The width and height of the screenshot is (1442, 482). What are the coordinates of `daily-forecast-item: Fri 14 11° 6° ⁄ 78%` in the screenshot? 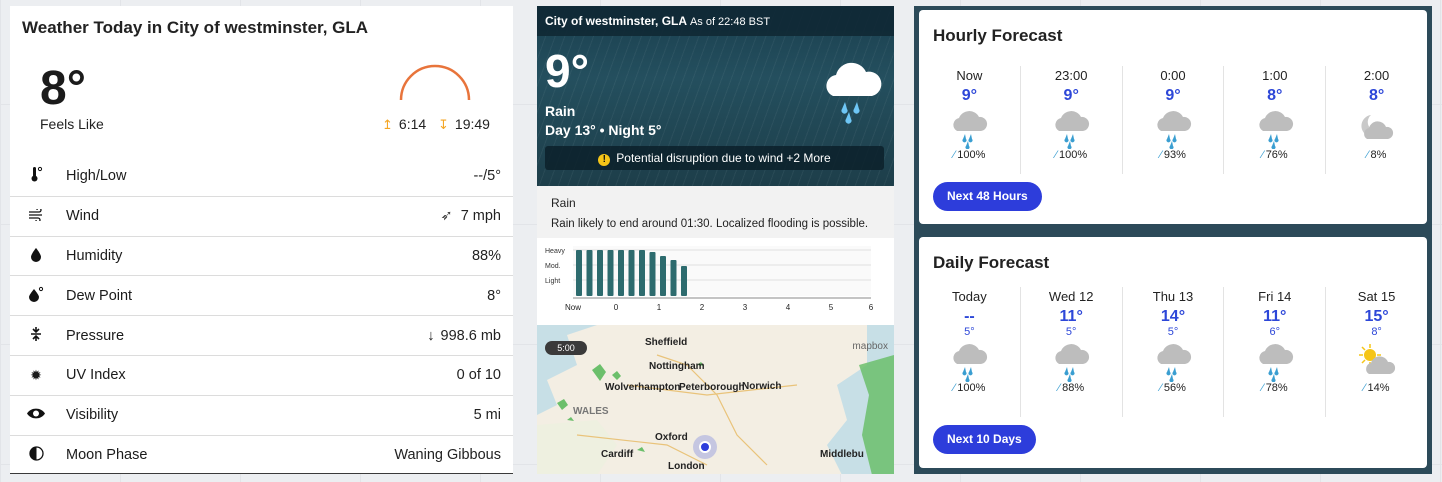 It's located at (1274, 352).